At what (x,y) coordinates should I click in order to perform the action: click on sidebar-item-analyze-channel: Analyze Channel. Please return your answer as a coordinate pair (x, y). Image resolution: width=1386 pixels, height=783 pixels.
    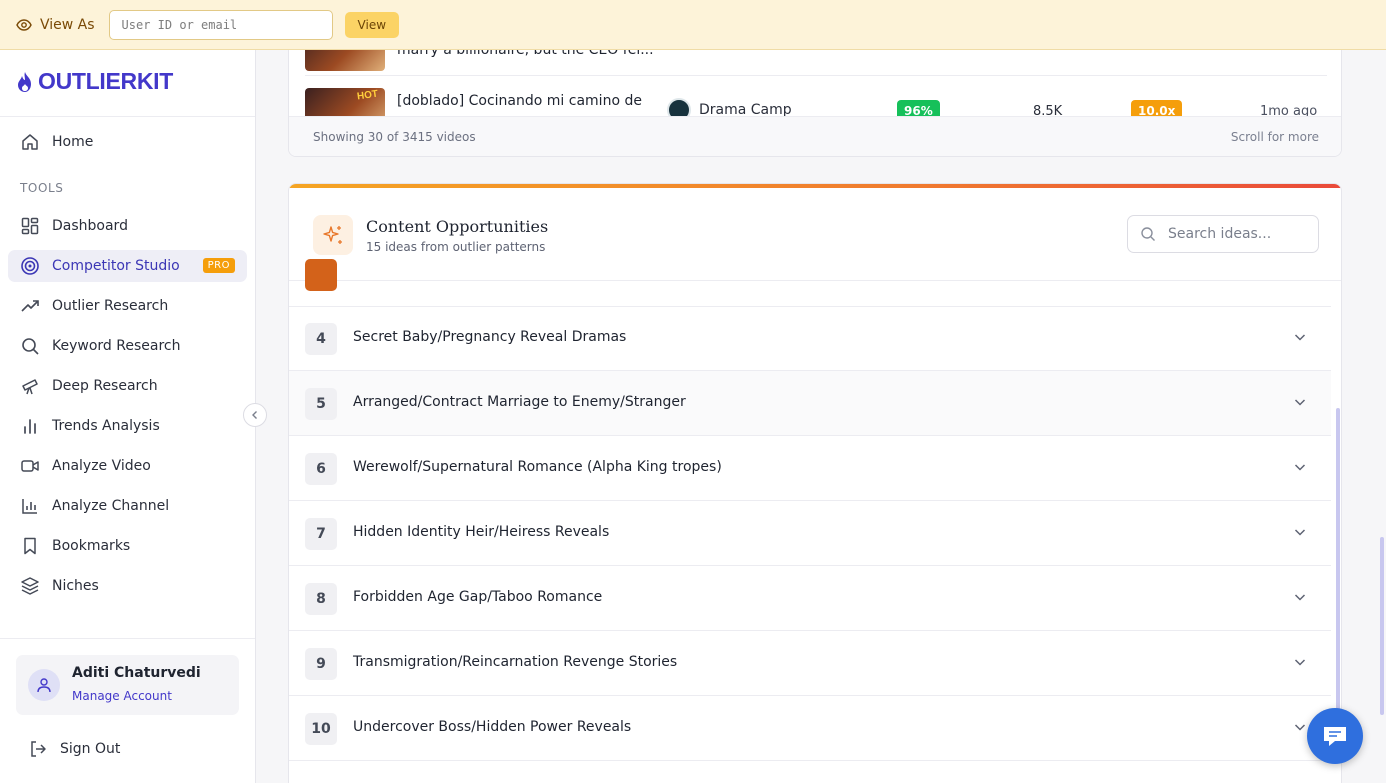
    Looking at the image, I should click on (127, 506).